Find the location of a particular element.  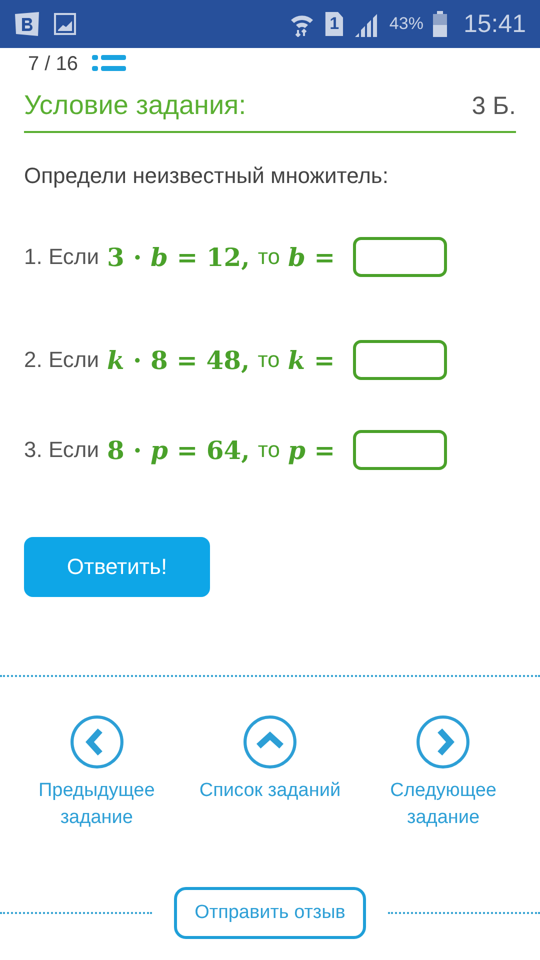

chevron-right-icon is located at coordinates (443, 742).